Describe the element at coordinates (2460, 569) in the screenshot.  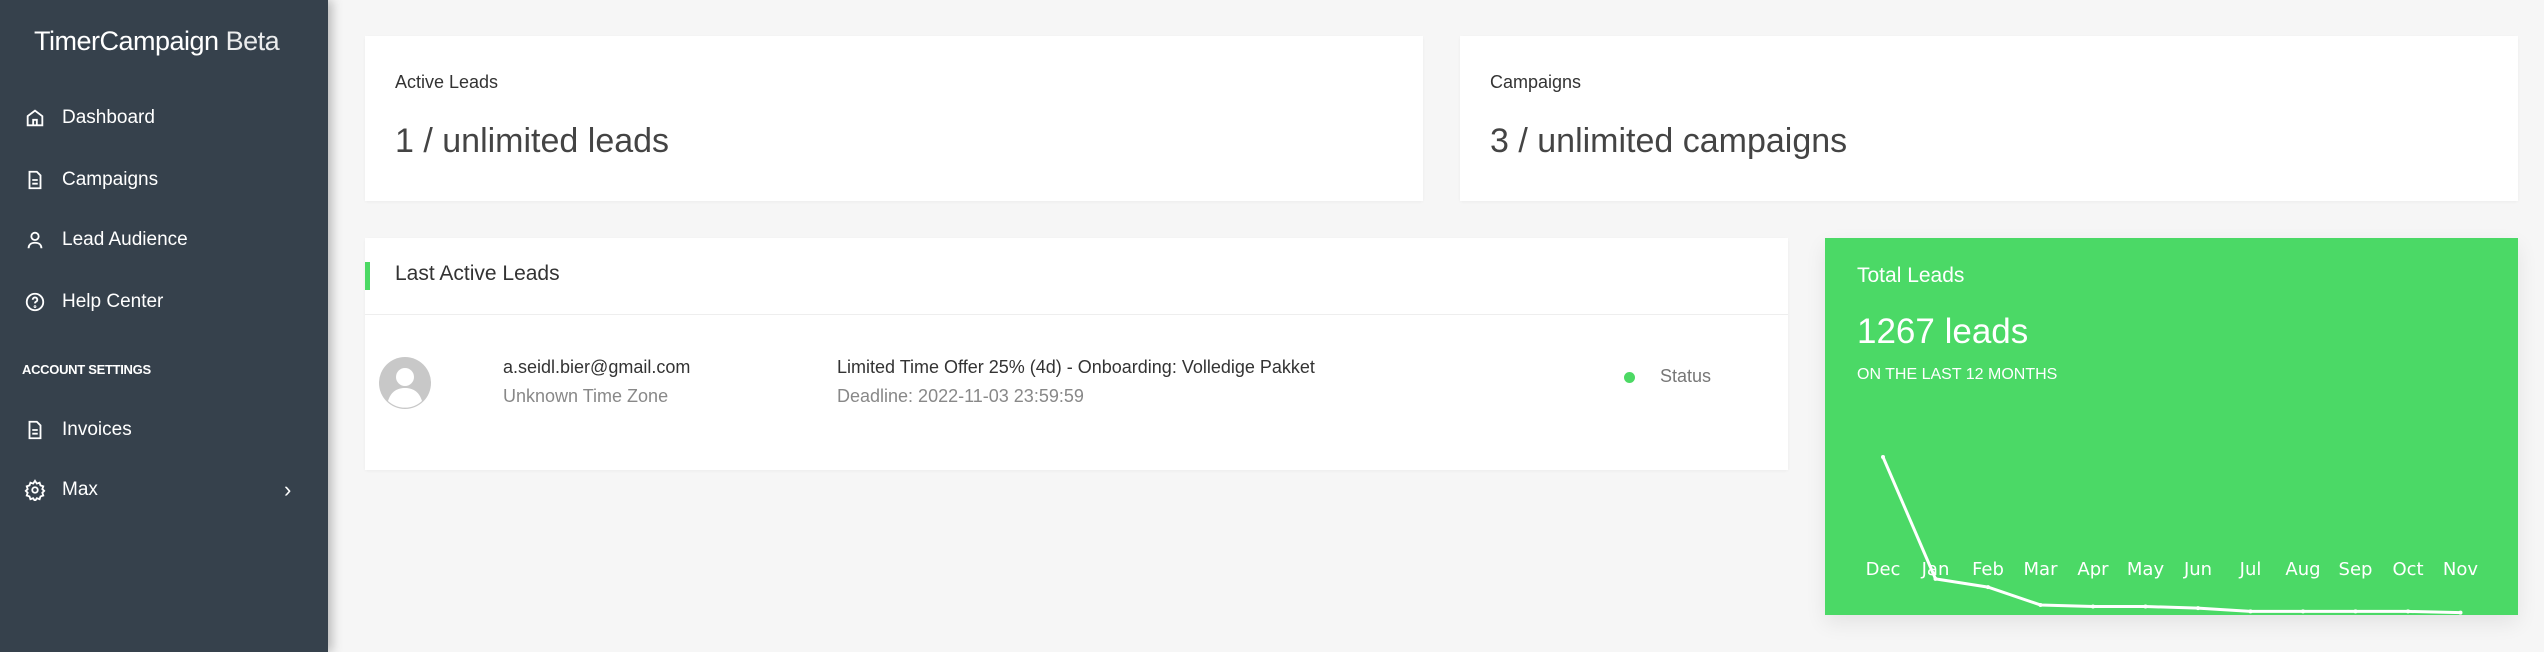
I see `x-tick-label: Nov` at that location.